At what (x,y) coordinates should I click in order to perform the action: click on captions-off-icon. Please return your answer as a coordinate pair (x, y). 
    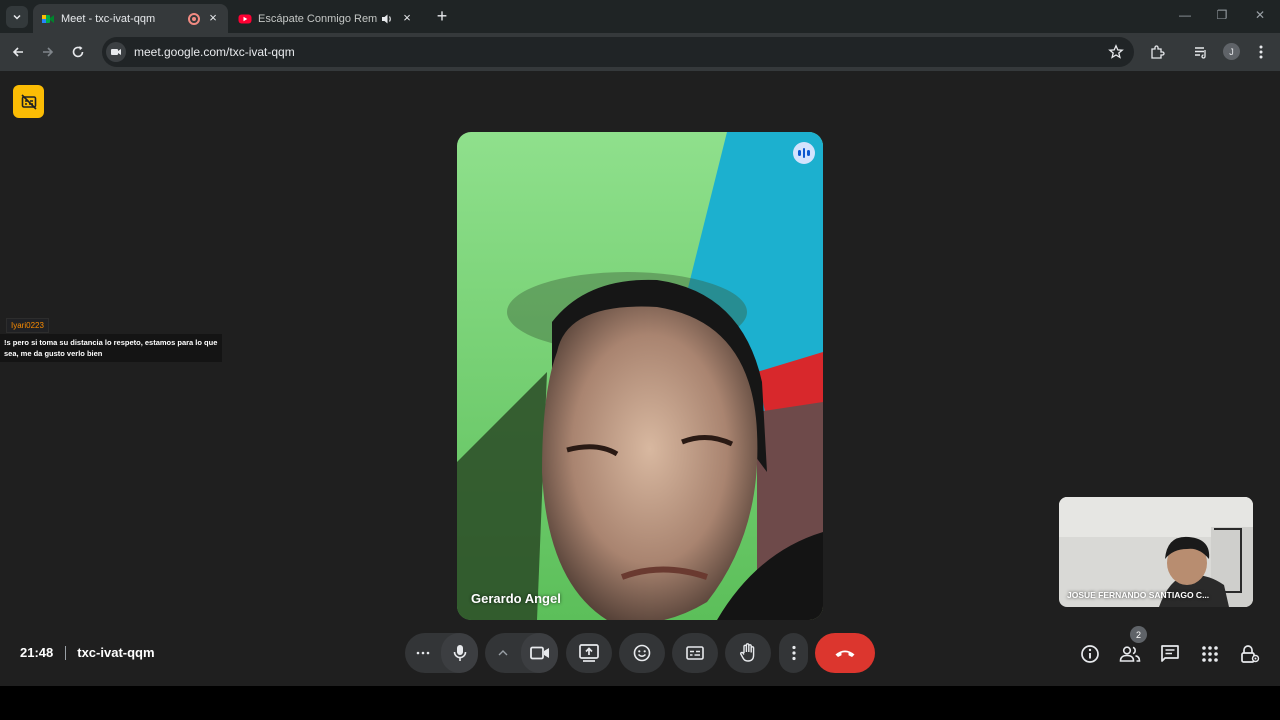
    Looking at the image, I should click on (28, 101).